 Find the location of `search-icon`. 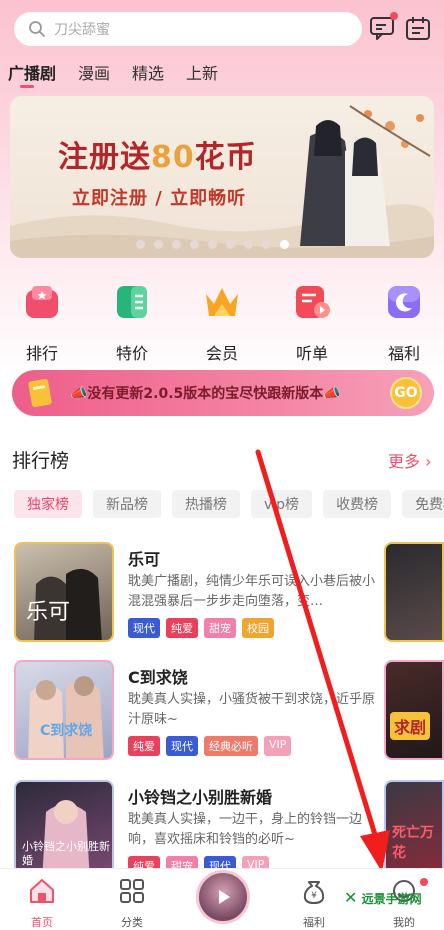

search-icon is located at coordinates (37, 29).